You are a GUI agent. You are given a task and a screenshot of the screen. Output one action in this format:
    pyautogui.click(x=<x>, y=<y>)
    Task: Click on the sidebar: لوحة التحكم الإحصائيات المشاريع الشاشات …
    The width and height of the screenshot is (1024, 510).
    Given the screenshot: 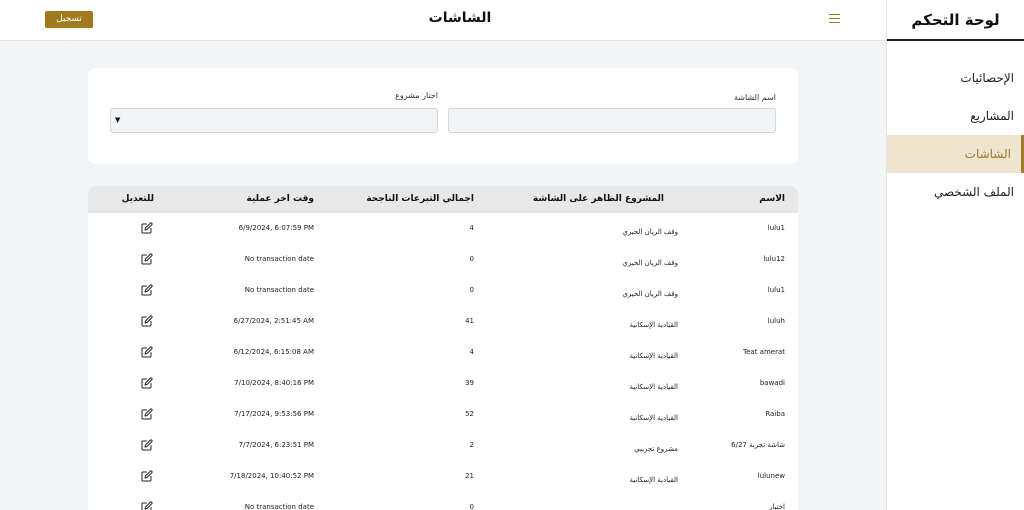 What is the action you would take?
    pyautogui.click(x=955, y=255)
    